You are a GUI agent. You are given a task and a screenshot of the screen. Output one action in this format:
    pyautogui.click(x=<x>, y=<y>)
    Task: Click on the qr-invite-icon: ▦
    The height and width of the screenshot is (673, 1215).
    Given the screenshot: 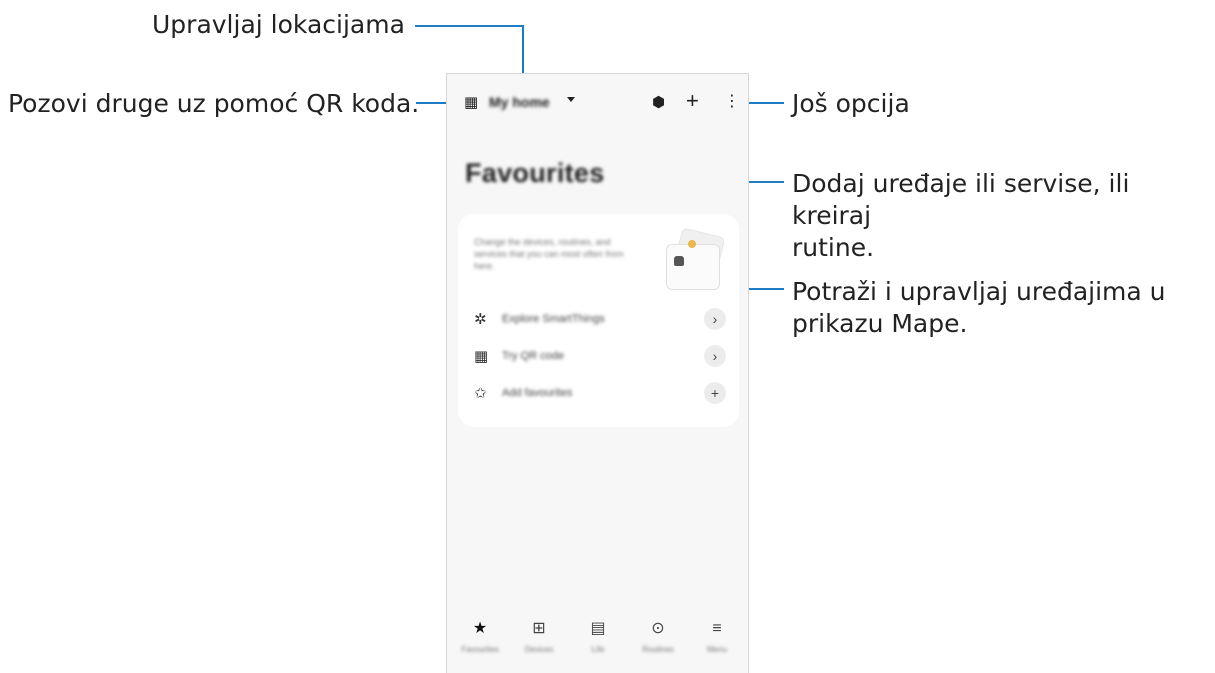 What is the action you would take?
    pyautogui.click(x=471, y=102)
    